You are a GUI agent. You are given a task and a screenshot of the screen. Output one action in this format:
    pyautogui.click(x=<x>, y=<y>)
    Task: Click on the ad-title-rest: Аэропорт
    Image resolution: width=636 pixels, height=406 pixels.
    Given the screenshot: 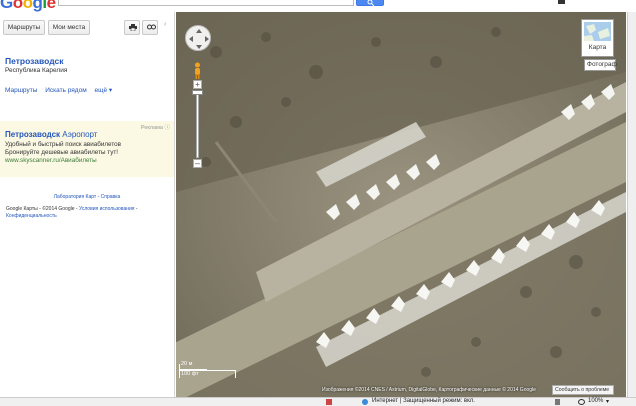 What is the action you would take?
    pyautogui.click(x=79, y=134)
    